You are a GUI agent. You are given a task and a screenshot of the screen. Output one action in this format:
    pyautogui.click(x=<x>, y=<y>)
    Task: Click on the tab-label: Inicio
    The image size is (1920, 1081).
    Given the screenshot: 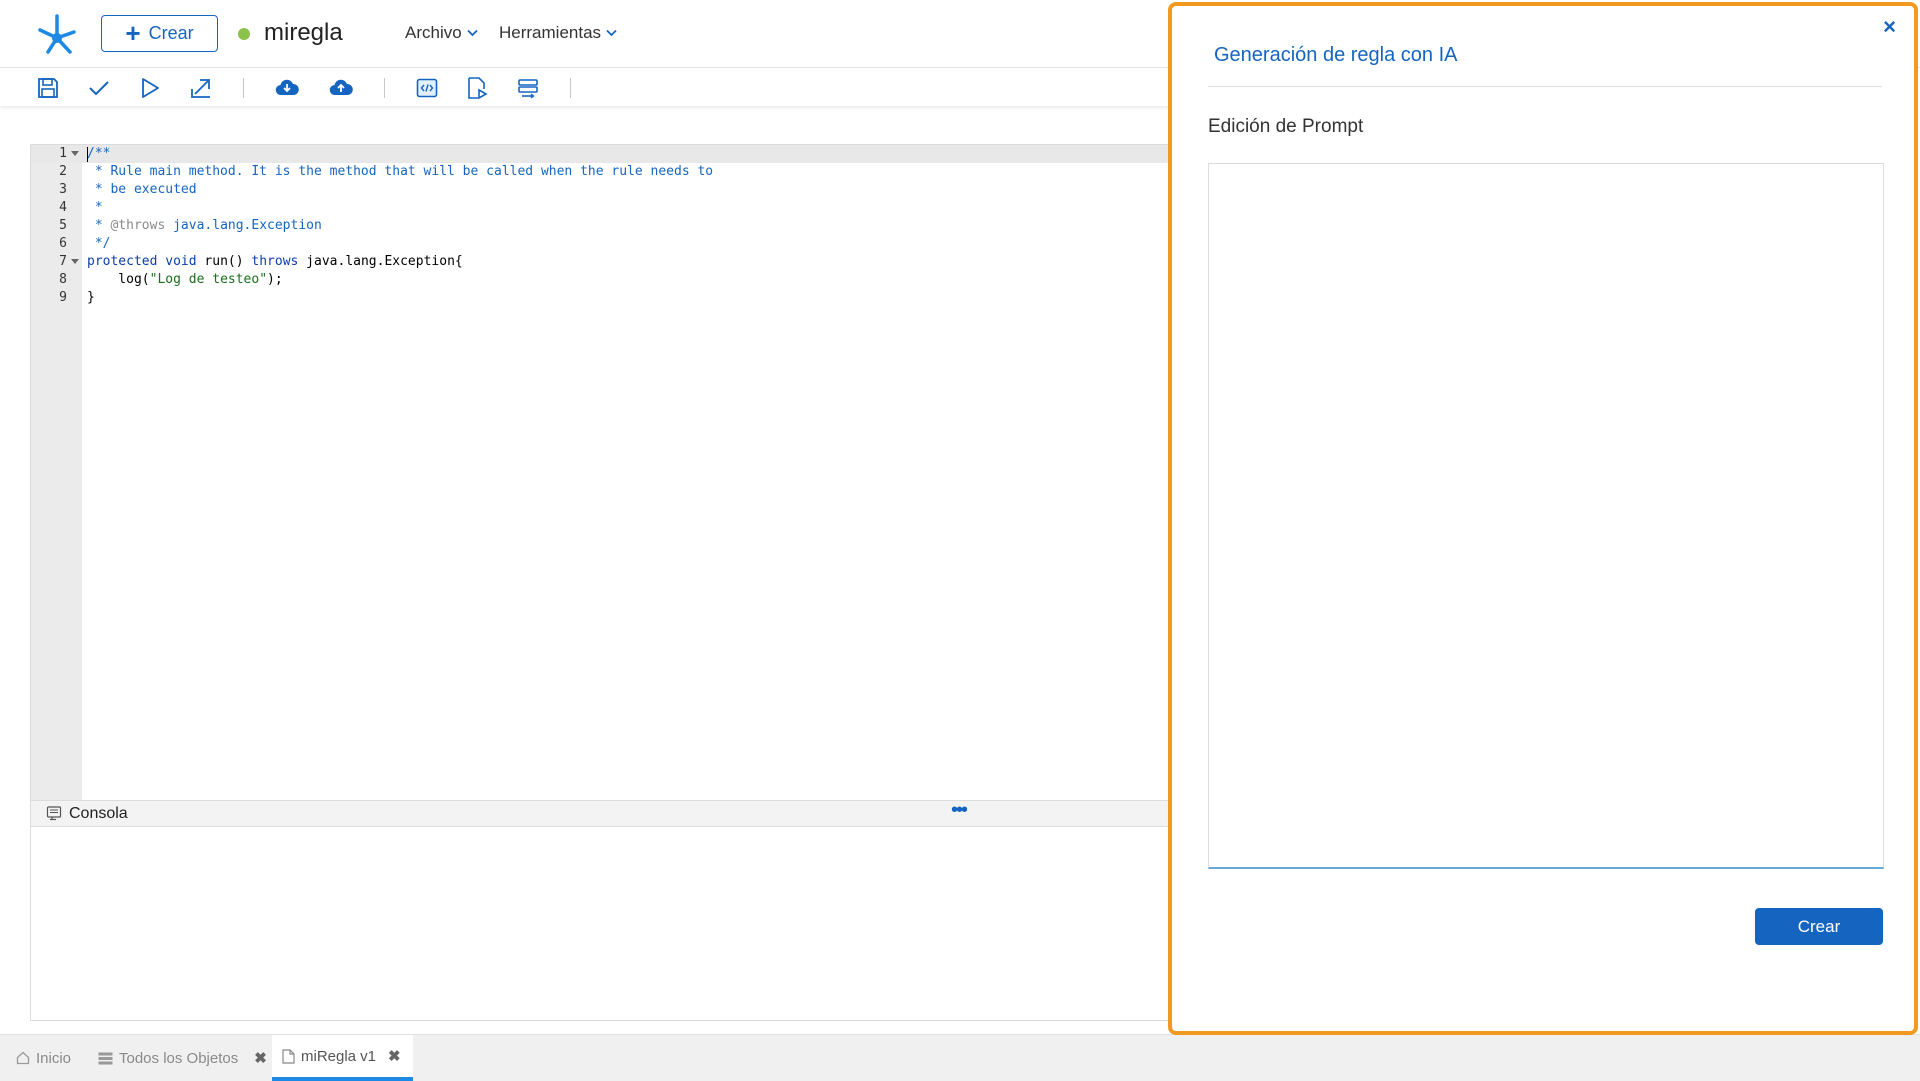 What is the action you would take?
    pyautogui.click(x=54, y=1058)
    